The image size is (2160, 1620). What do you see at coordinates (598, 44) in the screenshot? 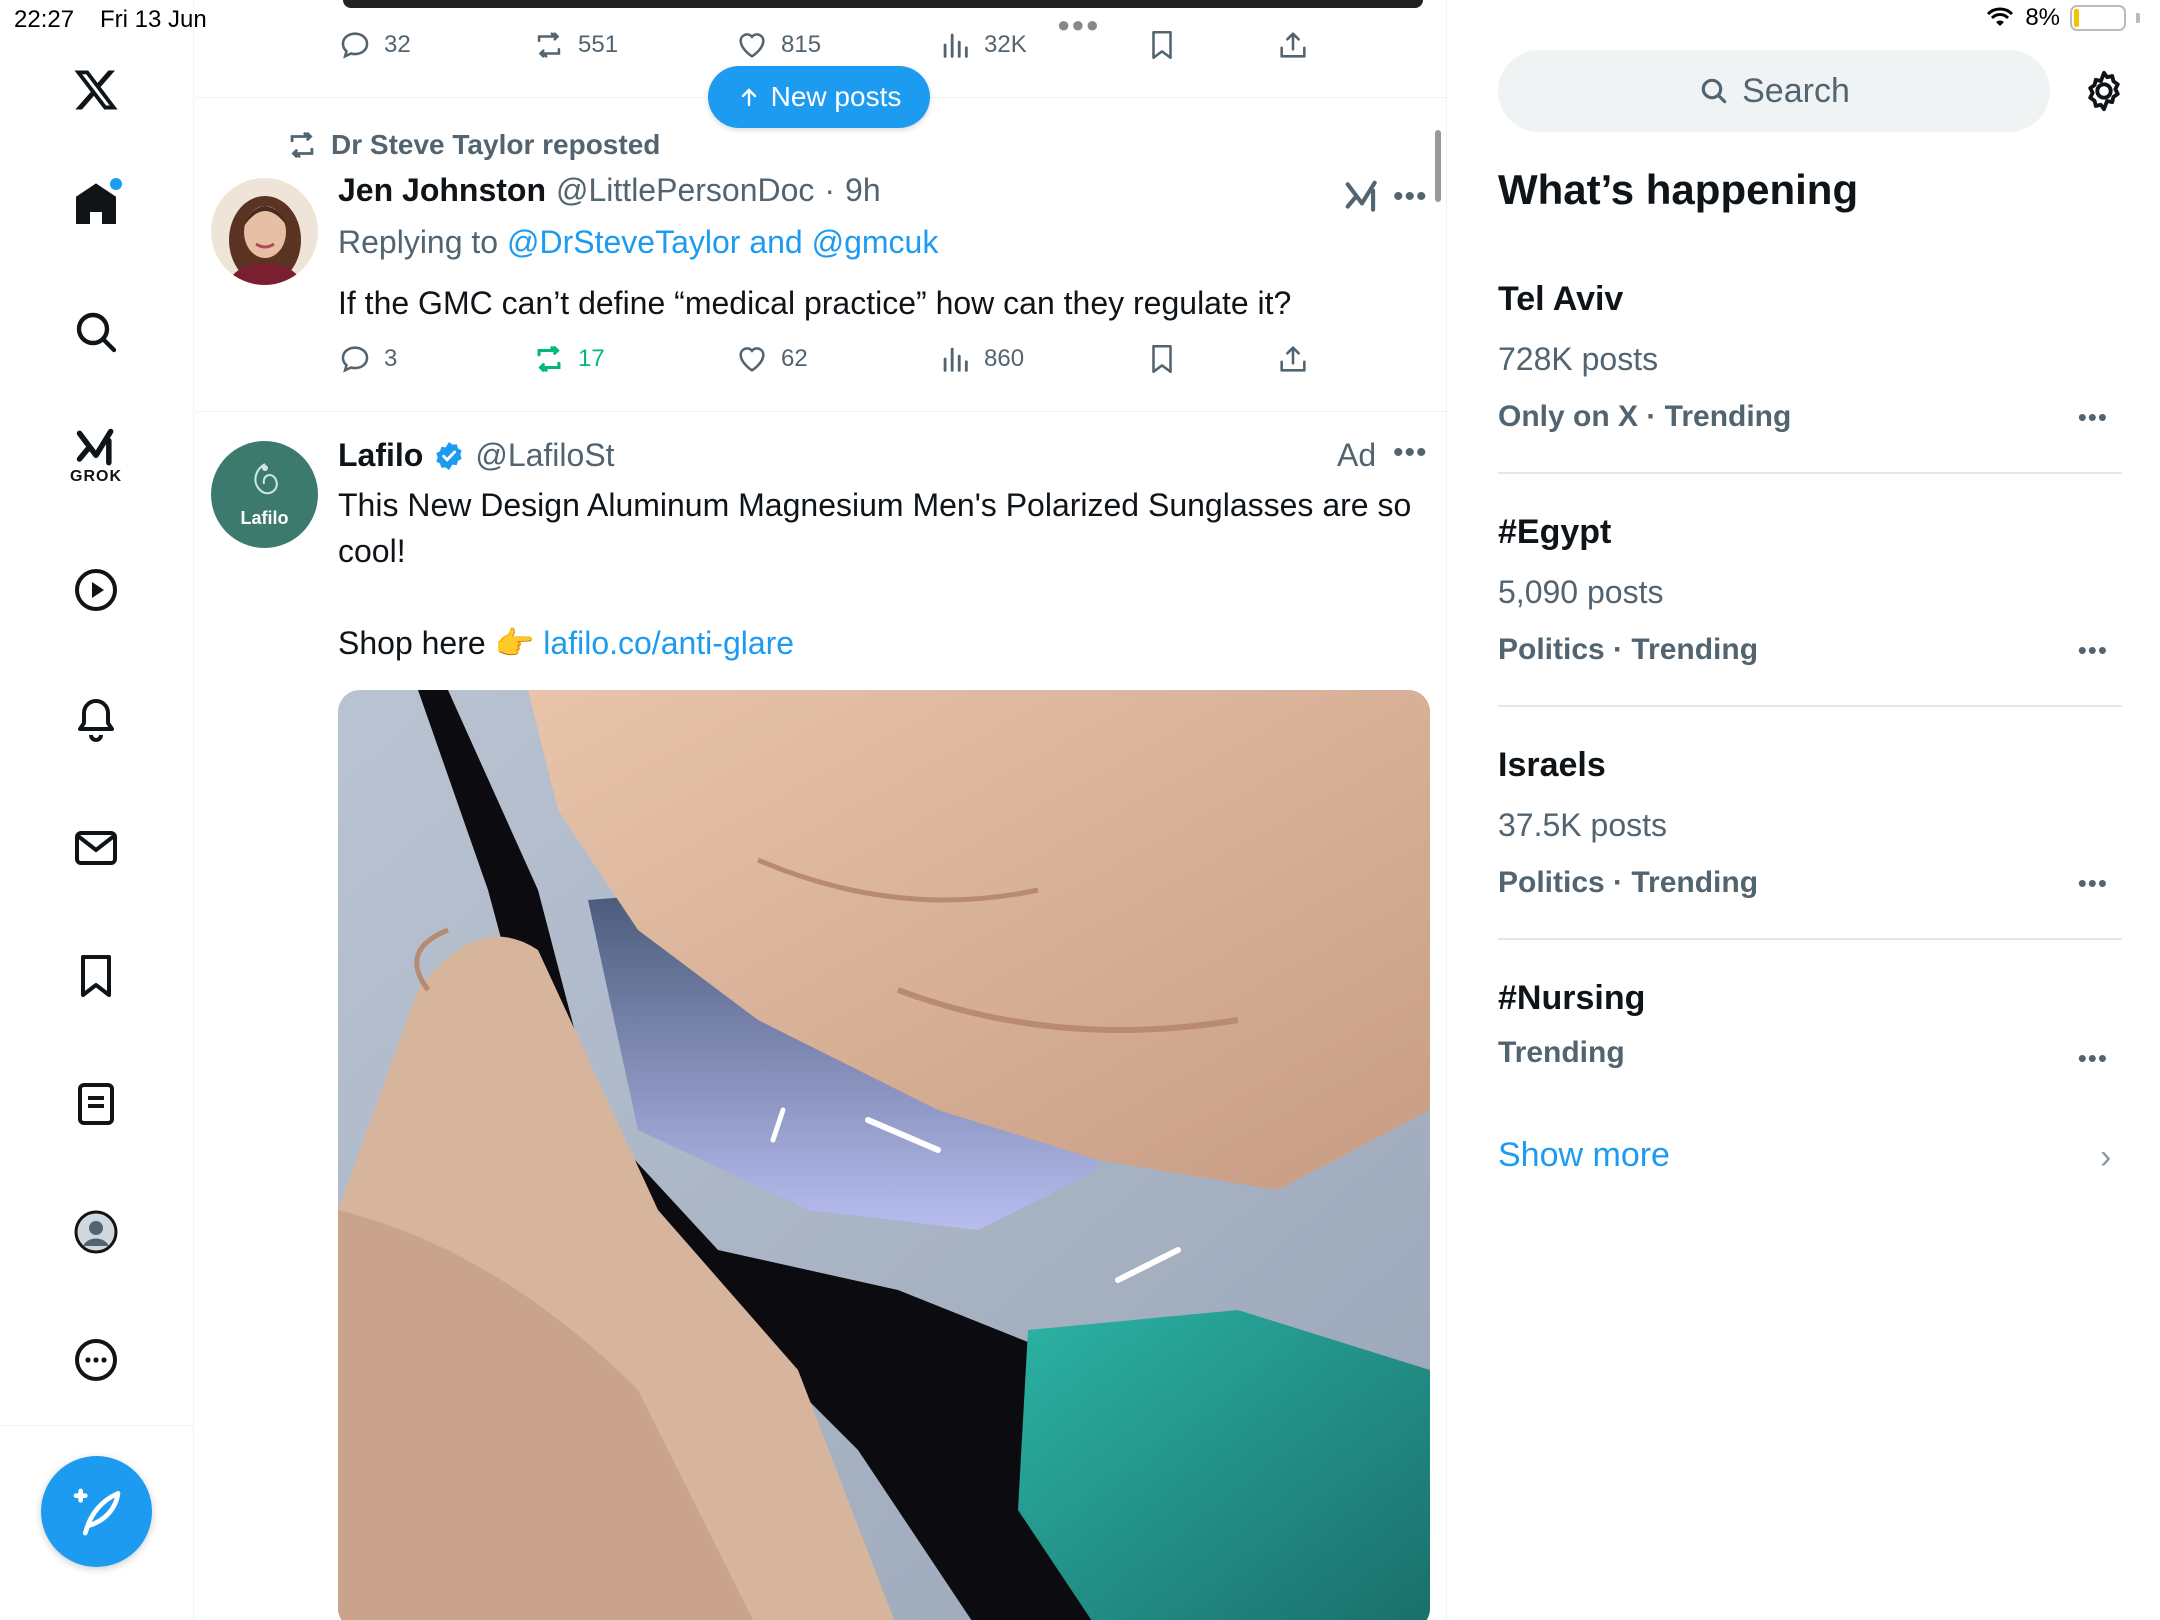
I see `repost-count: 551` at bounding box center [598, 44].